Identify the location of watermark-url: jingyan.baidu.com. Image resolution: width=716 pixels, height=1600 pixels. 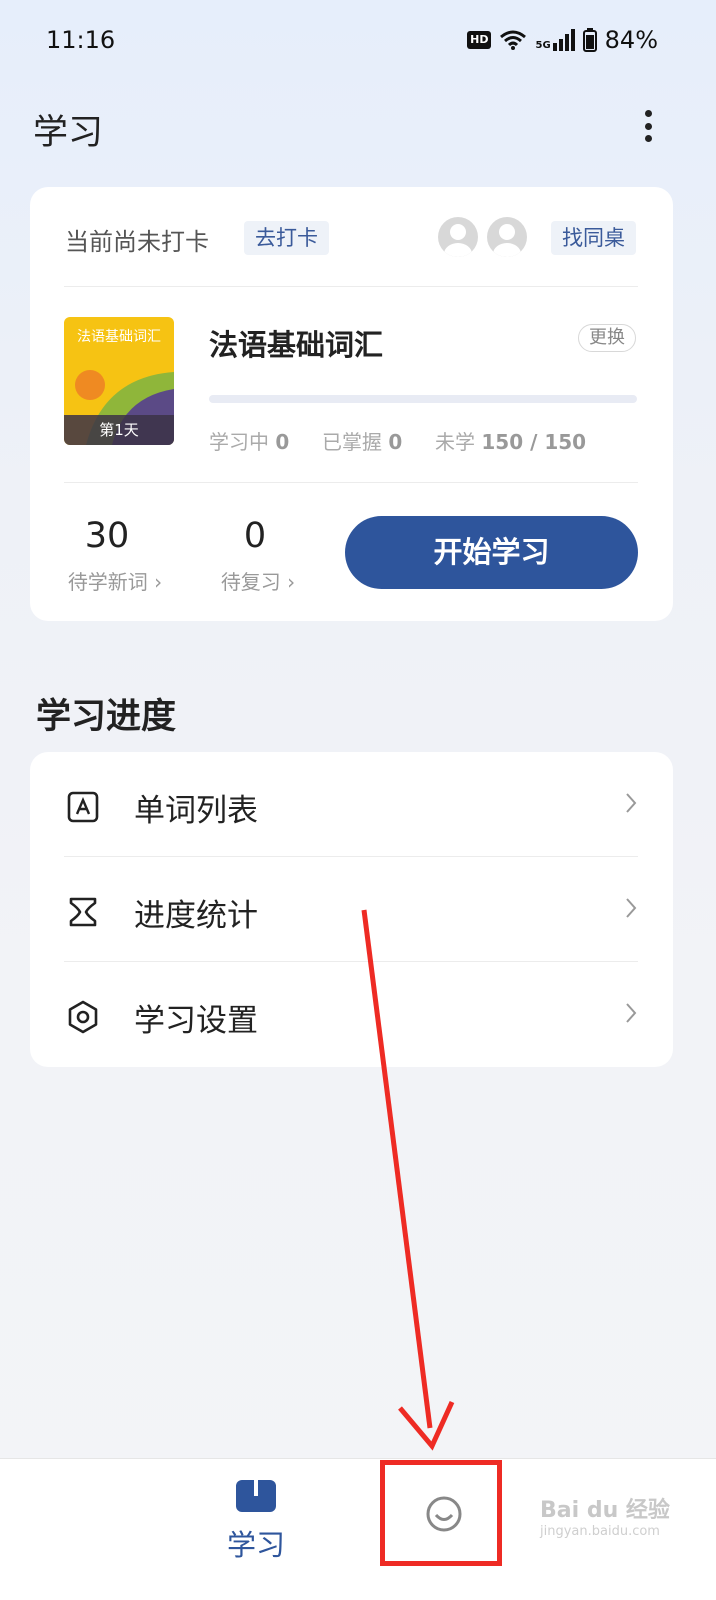
(600, 1531).